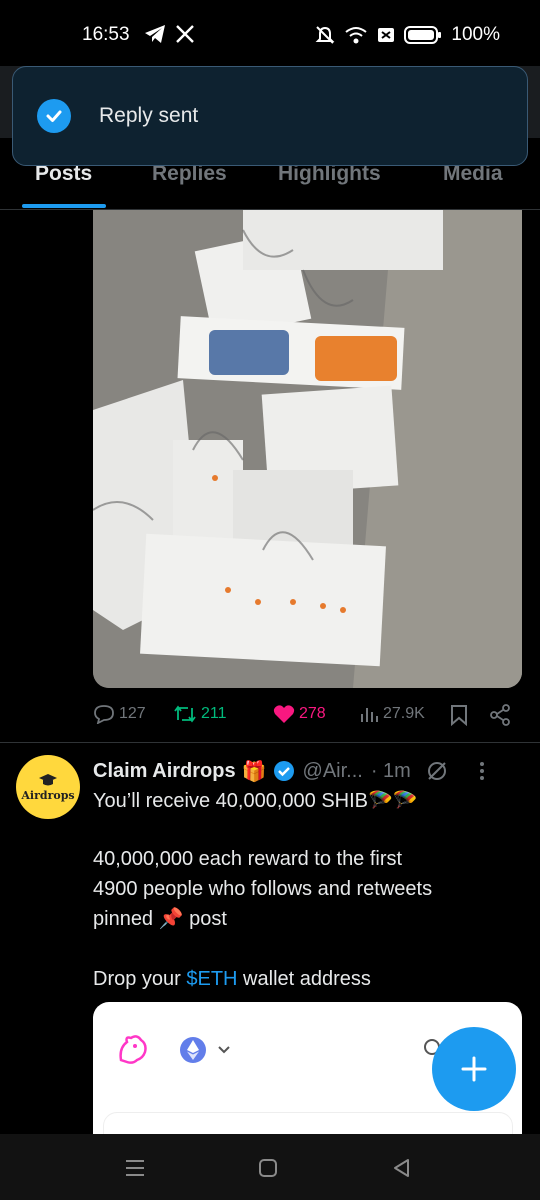 This screenshot has height=1200, width=540. What do you see at coordinates (48, 779) in the screenshot?
I see `graduation-cap-icon` at bounding box center [48, 779].